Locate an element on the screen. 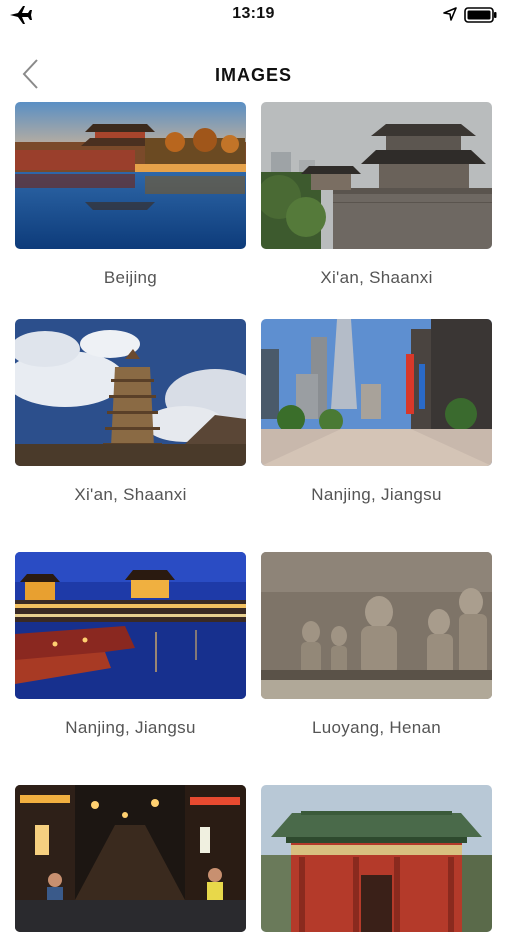 The width and height of the screenshot is (507, 932). temple-gate-photo is located at coordinates (376, 858).